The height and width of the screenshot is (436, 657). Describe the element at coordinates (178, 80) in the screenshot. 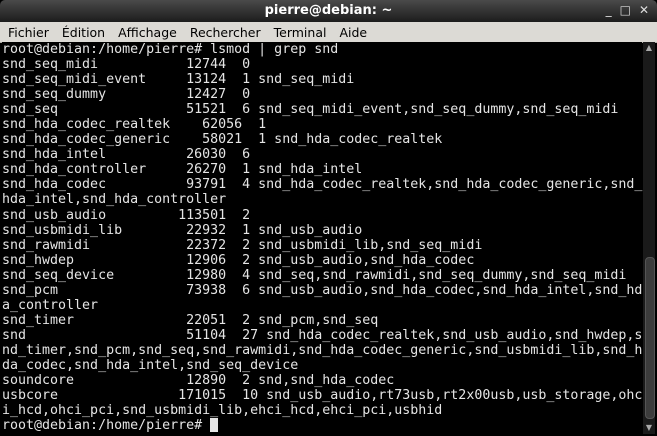

I see `module-row: snd_seq_midi_event 13124 1 snd_seq_midi` at that location.